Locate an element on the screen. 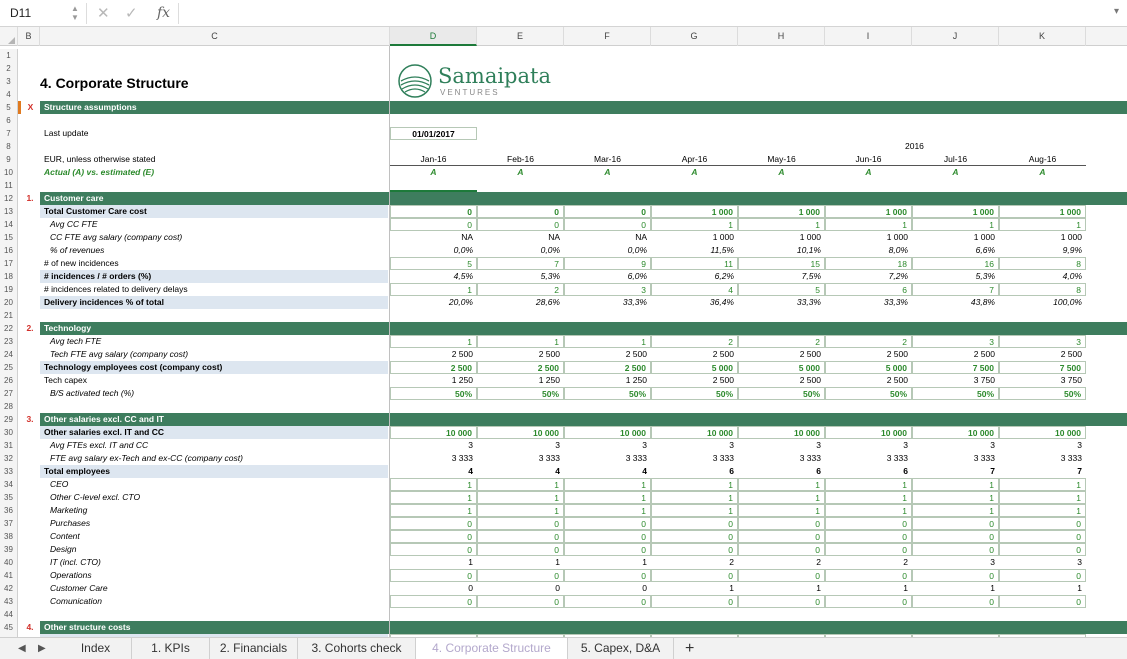  value-cell: 2 500 is located at coordinates (607, 367).